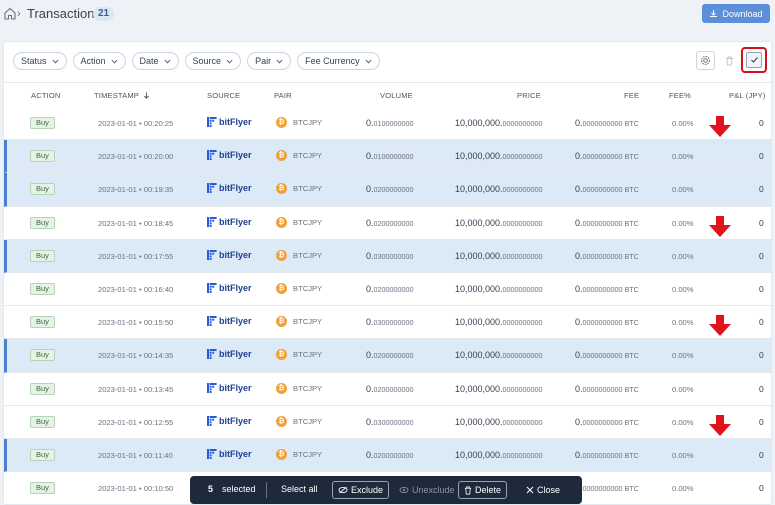 Image resolution: width=775 pixels, height=505 pixels. Describe the element at coordinates (136, 123) in the screenshot. I see `timestamp-cell: 2023-01-01 • 00:20:25` at that location.